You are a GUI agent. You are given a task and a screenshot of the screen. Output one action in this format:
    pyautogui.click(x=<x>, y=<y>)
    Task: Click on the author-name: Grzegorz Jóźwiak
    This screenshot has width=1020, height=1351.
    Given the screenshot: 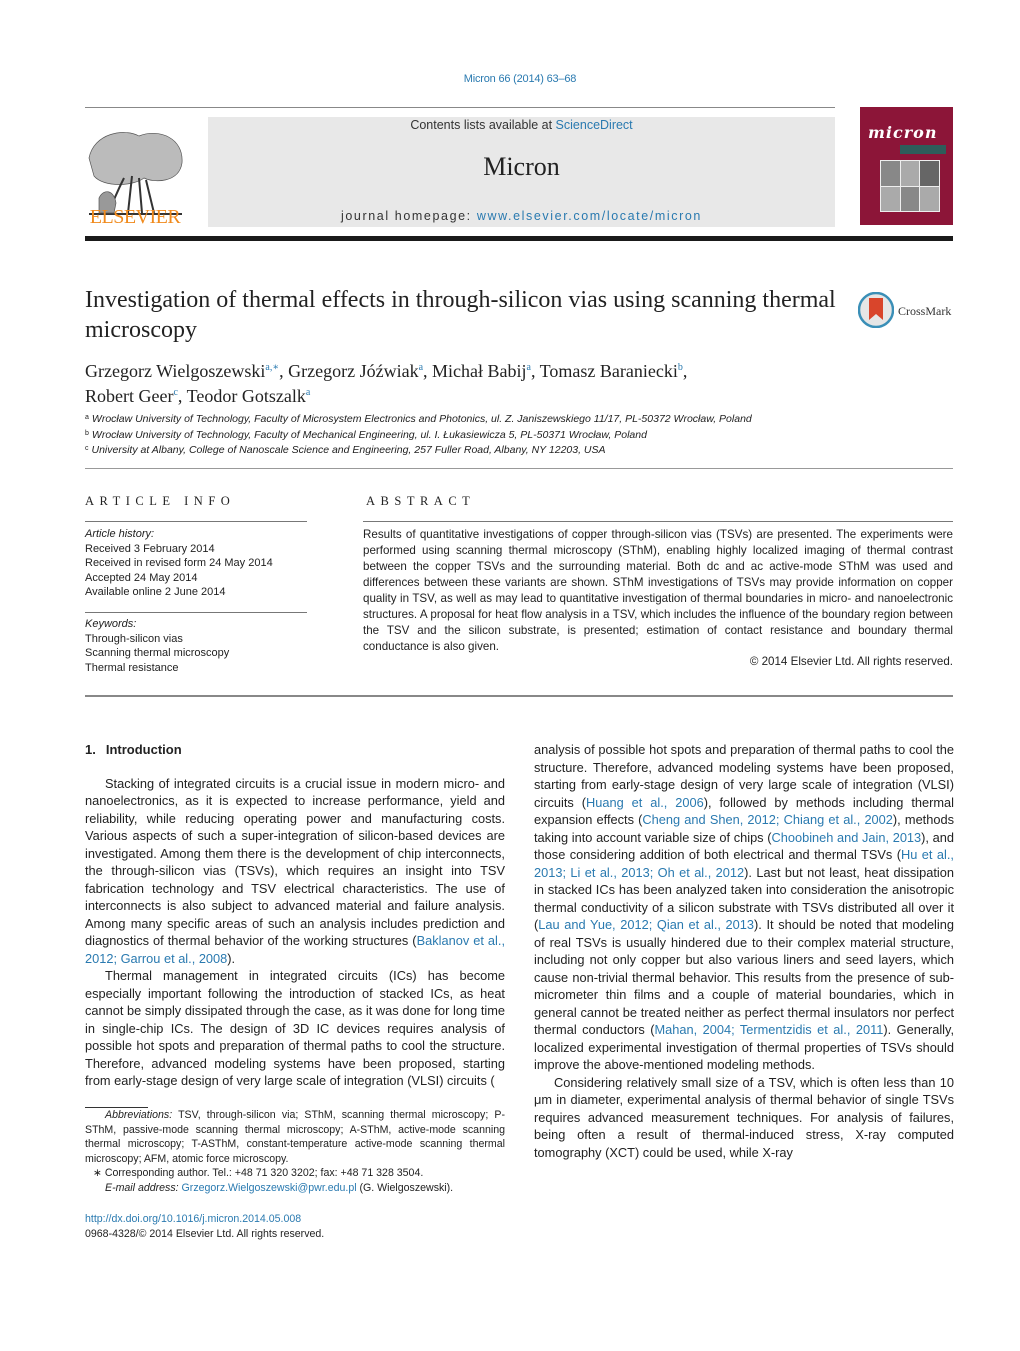 What is the action you would take?
    pyautogui.click(x=353, y=371)
    